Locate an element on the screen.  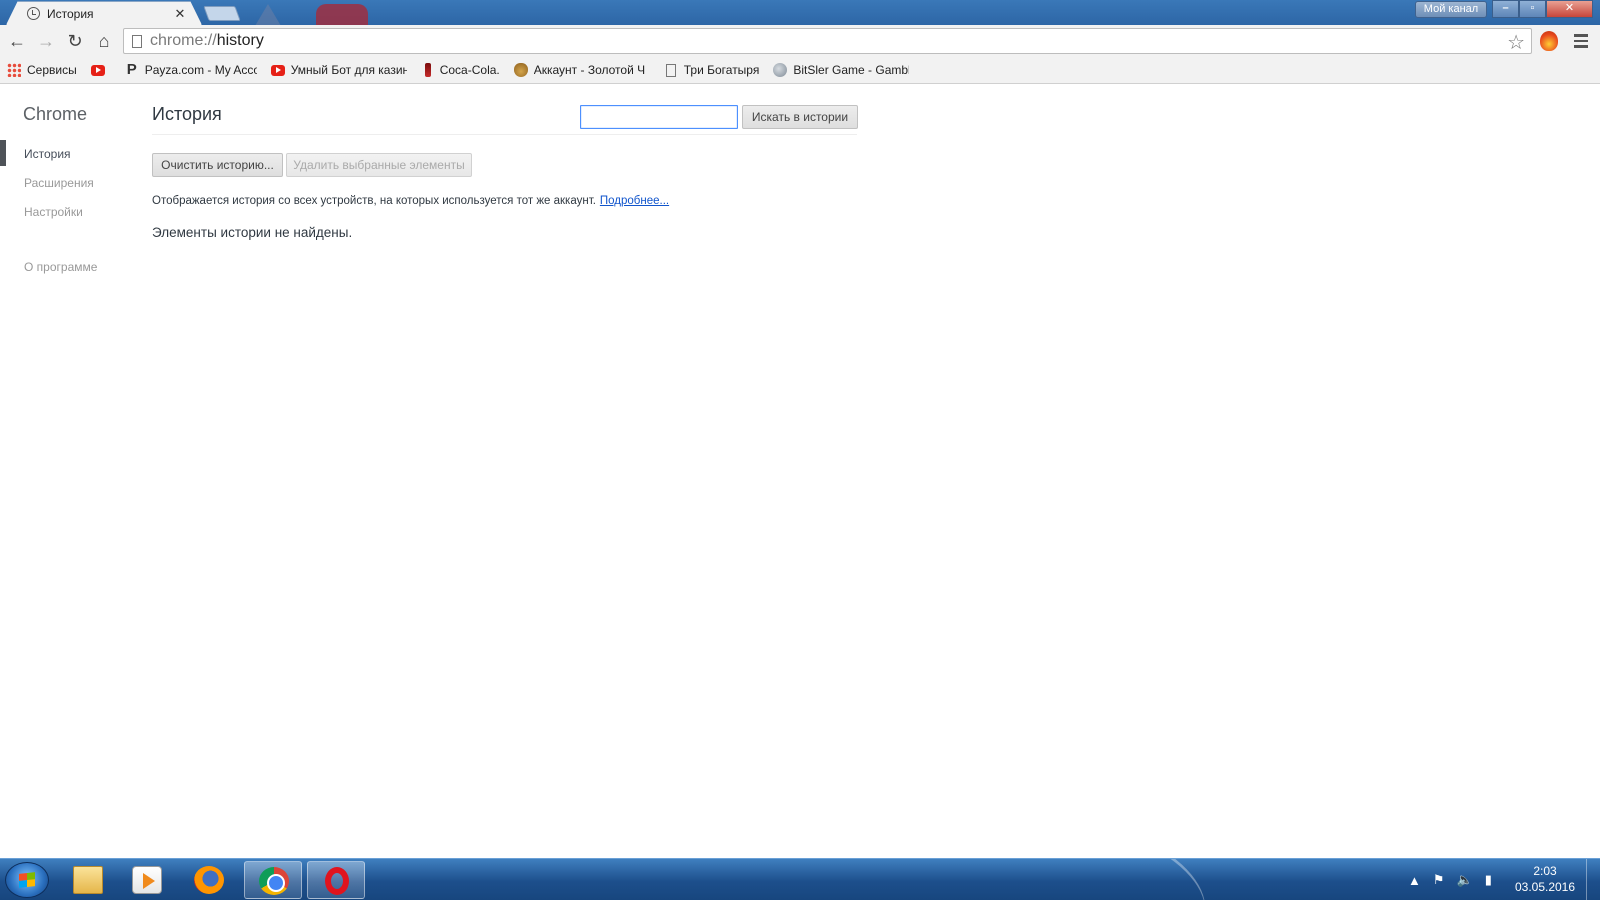
bookmark-bitsler: BitSler Game - Gambl is located at coordinates (841, 70).